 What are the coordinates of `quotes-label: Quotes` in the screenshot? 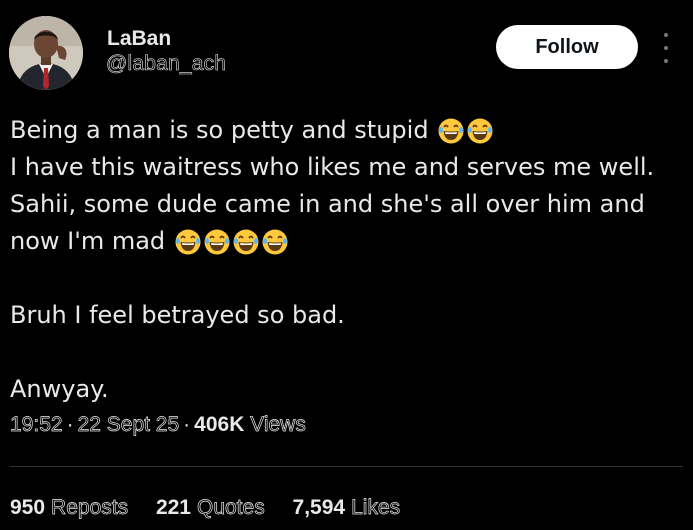 It's located at (230, 508).